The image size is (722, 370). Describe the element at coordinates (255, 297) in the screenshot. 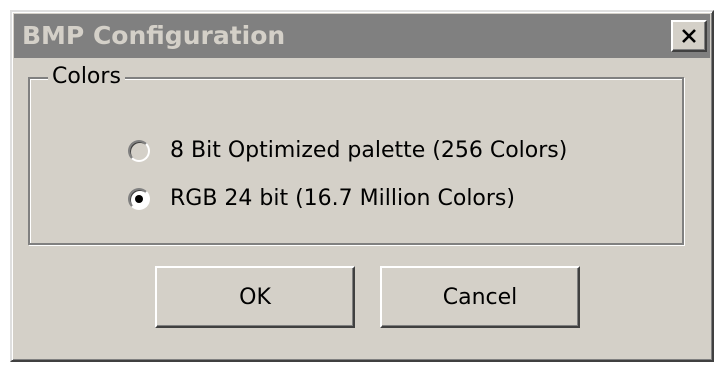

I see `ok-button: OK` at that location.